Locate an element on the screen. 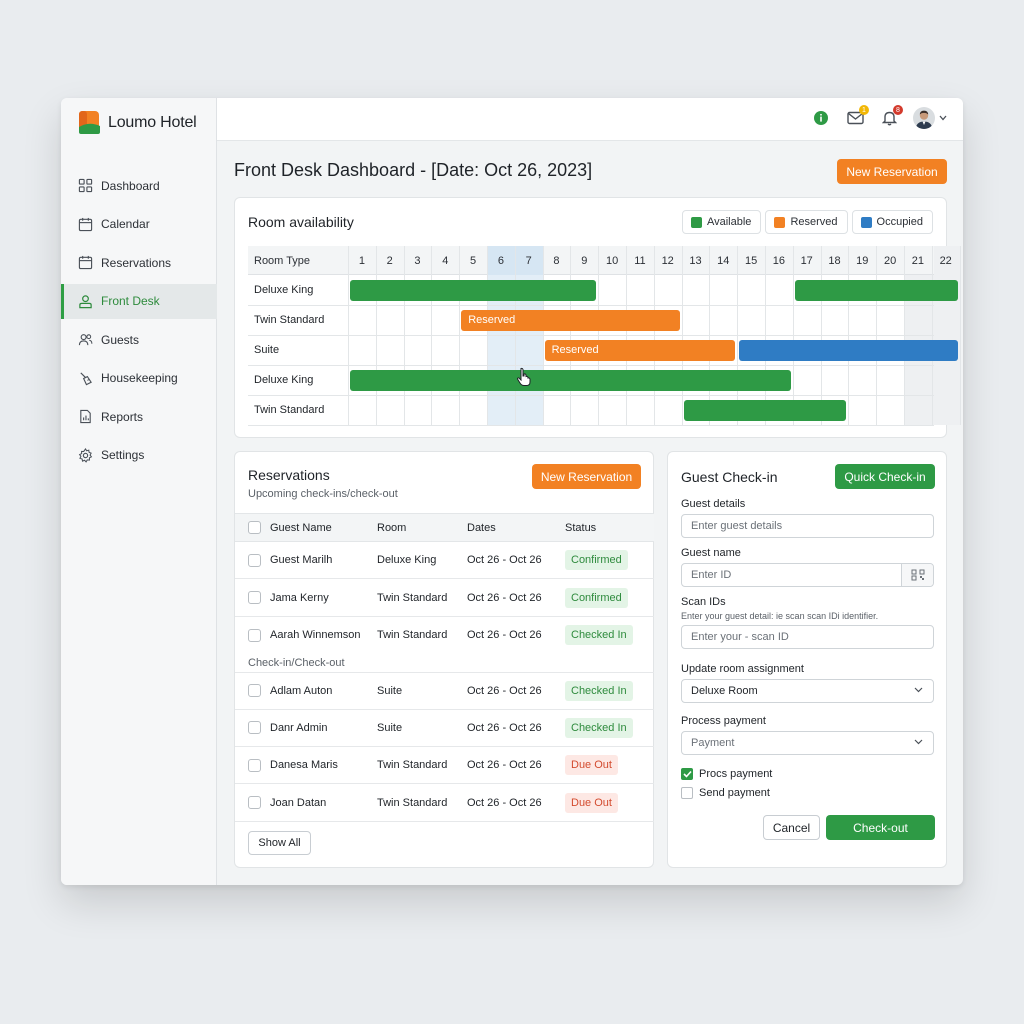 Image resolution: width=1024 pixels, height=1024 pixels. cell-name: Joan Datan is located at coordinates (298, 802).